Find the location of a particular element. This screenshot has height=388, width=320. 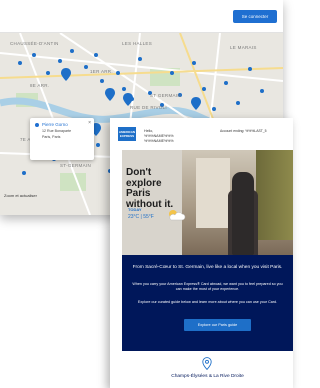

popup-address-line: Paris, Paris is located at coordinates (51, 137).